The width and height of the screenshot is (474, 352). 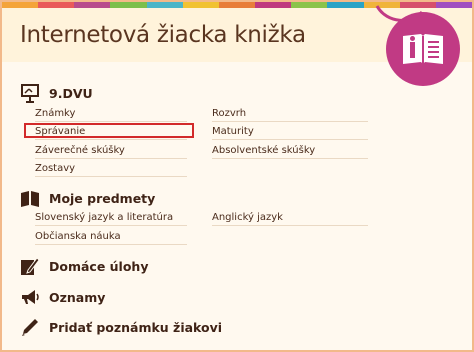 I want to click on menu-link-maturity: Maturity, so click(x=290, y=133).